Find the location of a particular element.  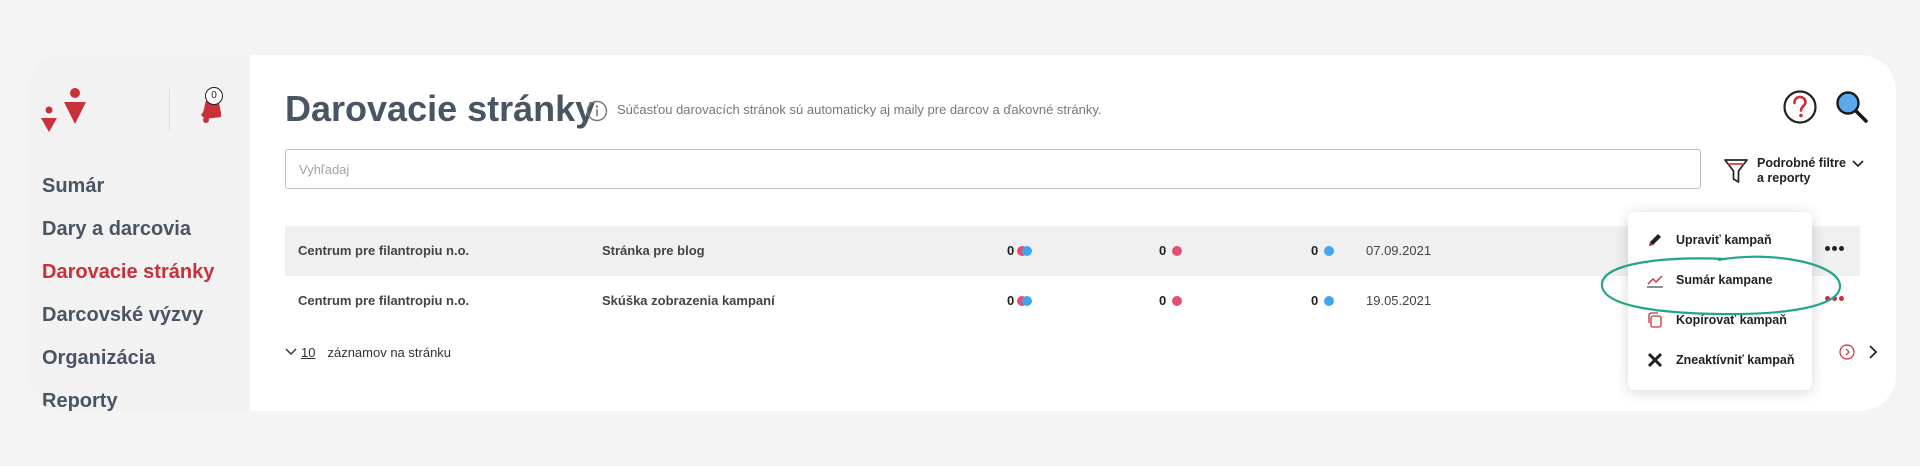

prev-page-icon is located at coordinates (1847, 352).